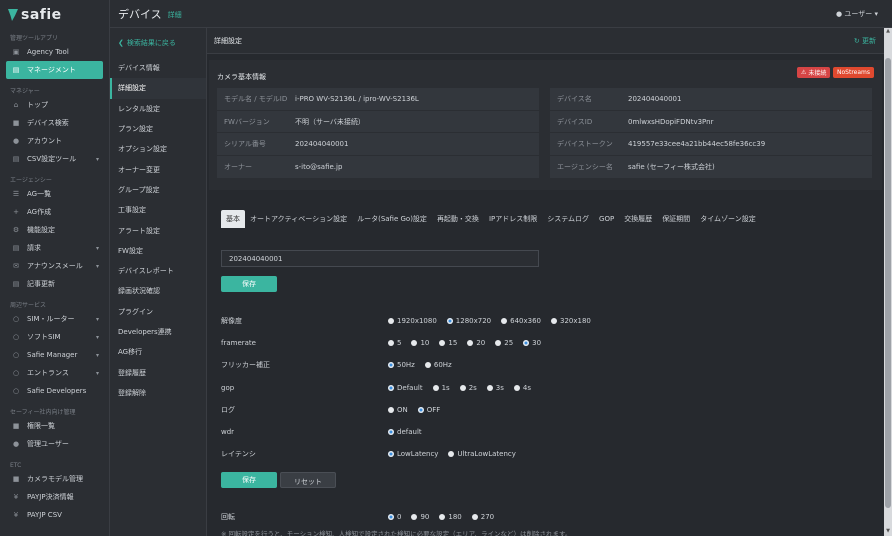  Describe the element at coordinates (54, 194) in the screenshot. I see `sidebar-item: ☰ AG一覧` at that location.